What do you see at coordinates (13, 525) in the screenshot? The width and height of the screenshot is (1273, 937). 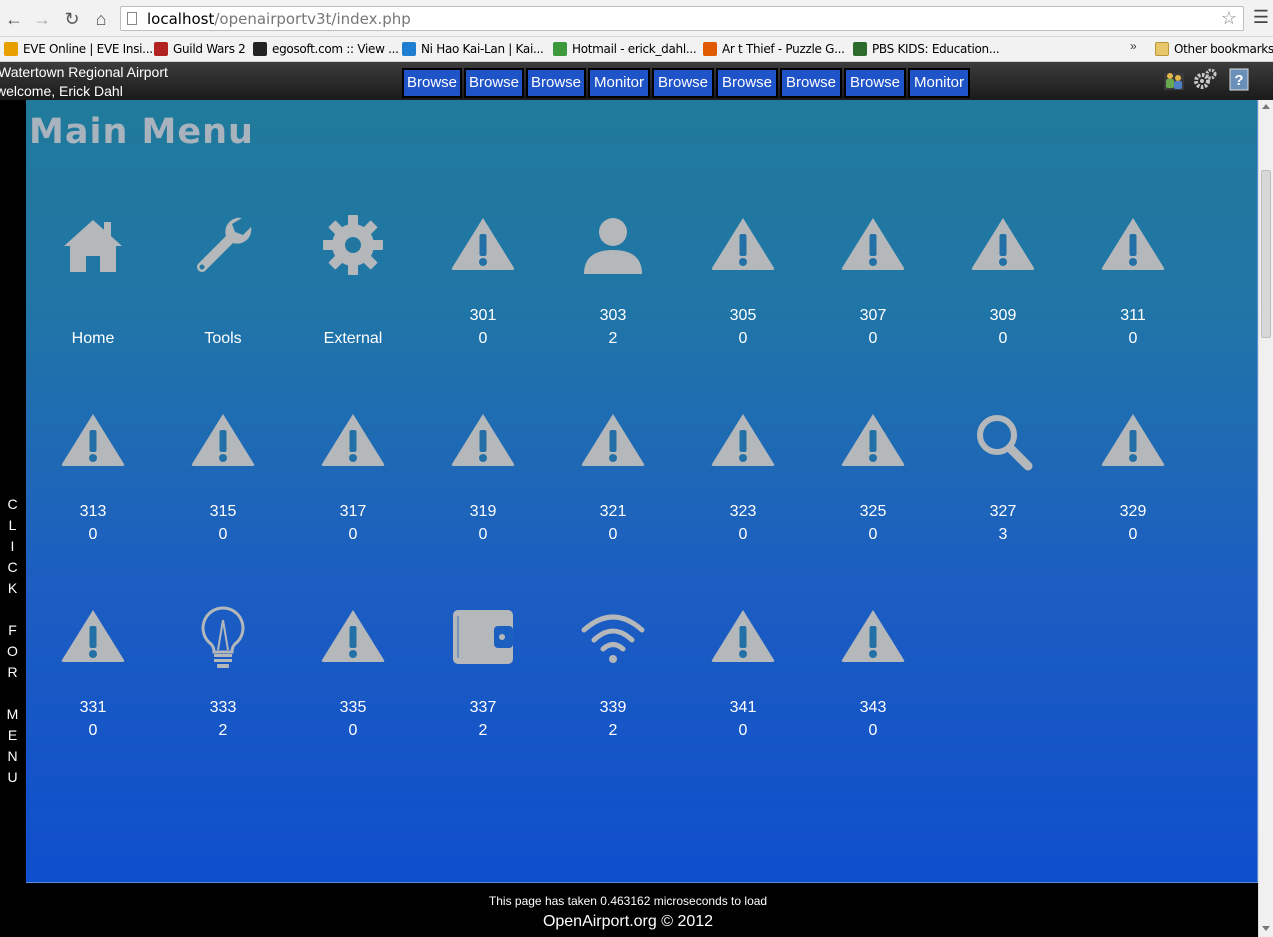 I see `click-for-menu-letter: L` at bounding box center [13, 525].